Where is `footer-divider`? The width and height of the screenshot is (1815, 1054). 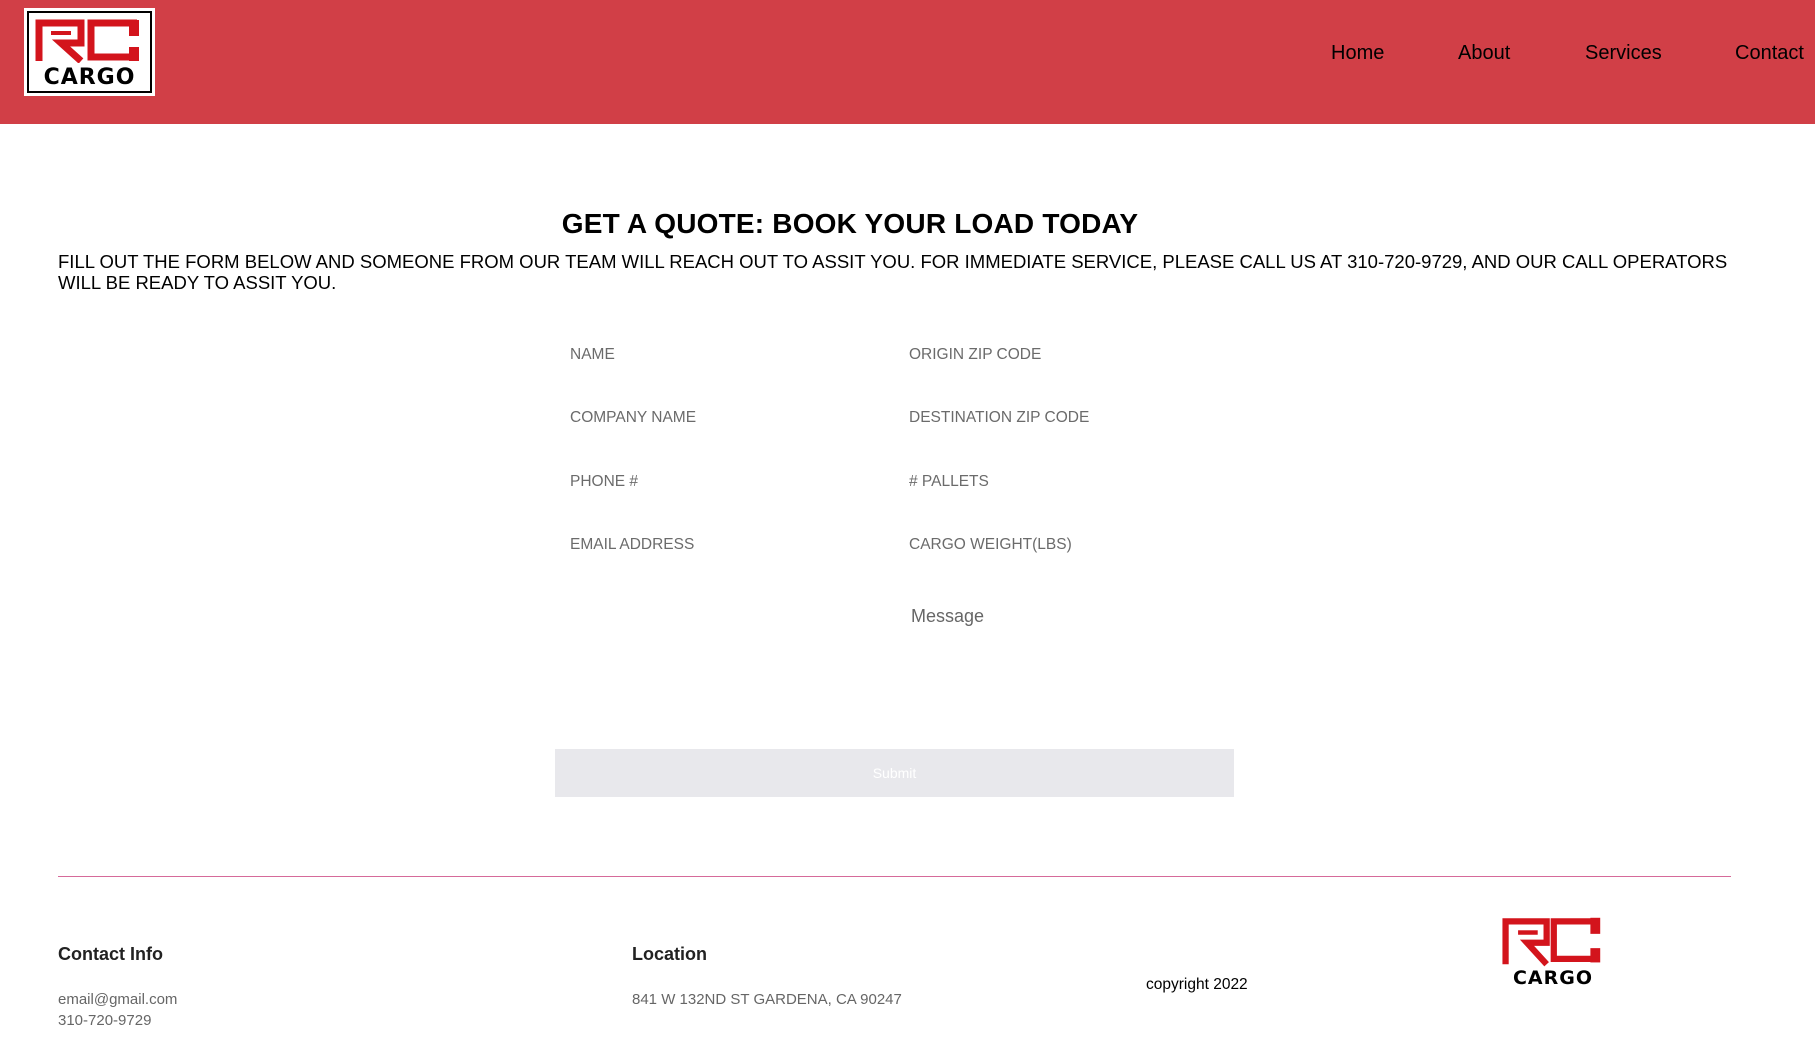 footer-divider is located at coordinates (894, 876).